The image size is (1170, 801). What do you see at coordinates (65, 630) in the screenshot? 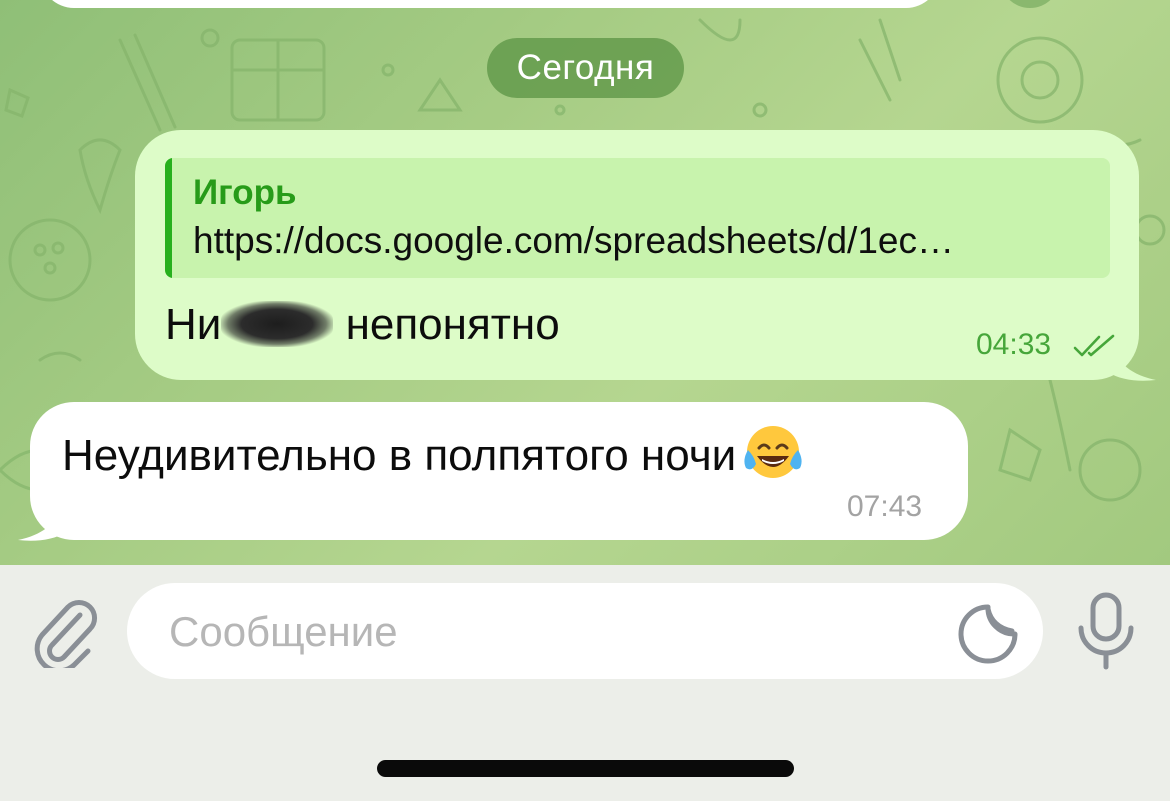
I see `paperclip-icon` at bounding box center [65, 630].